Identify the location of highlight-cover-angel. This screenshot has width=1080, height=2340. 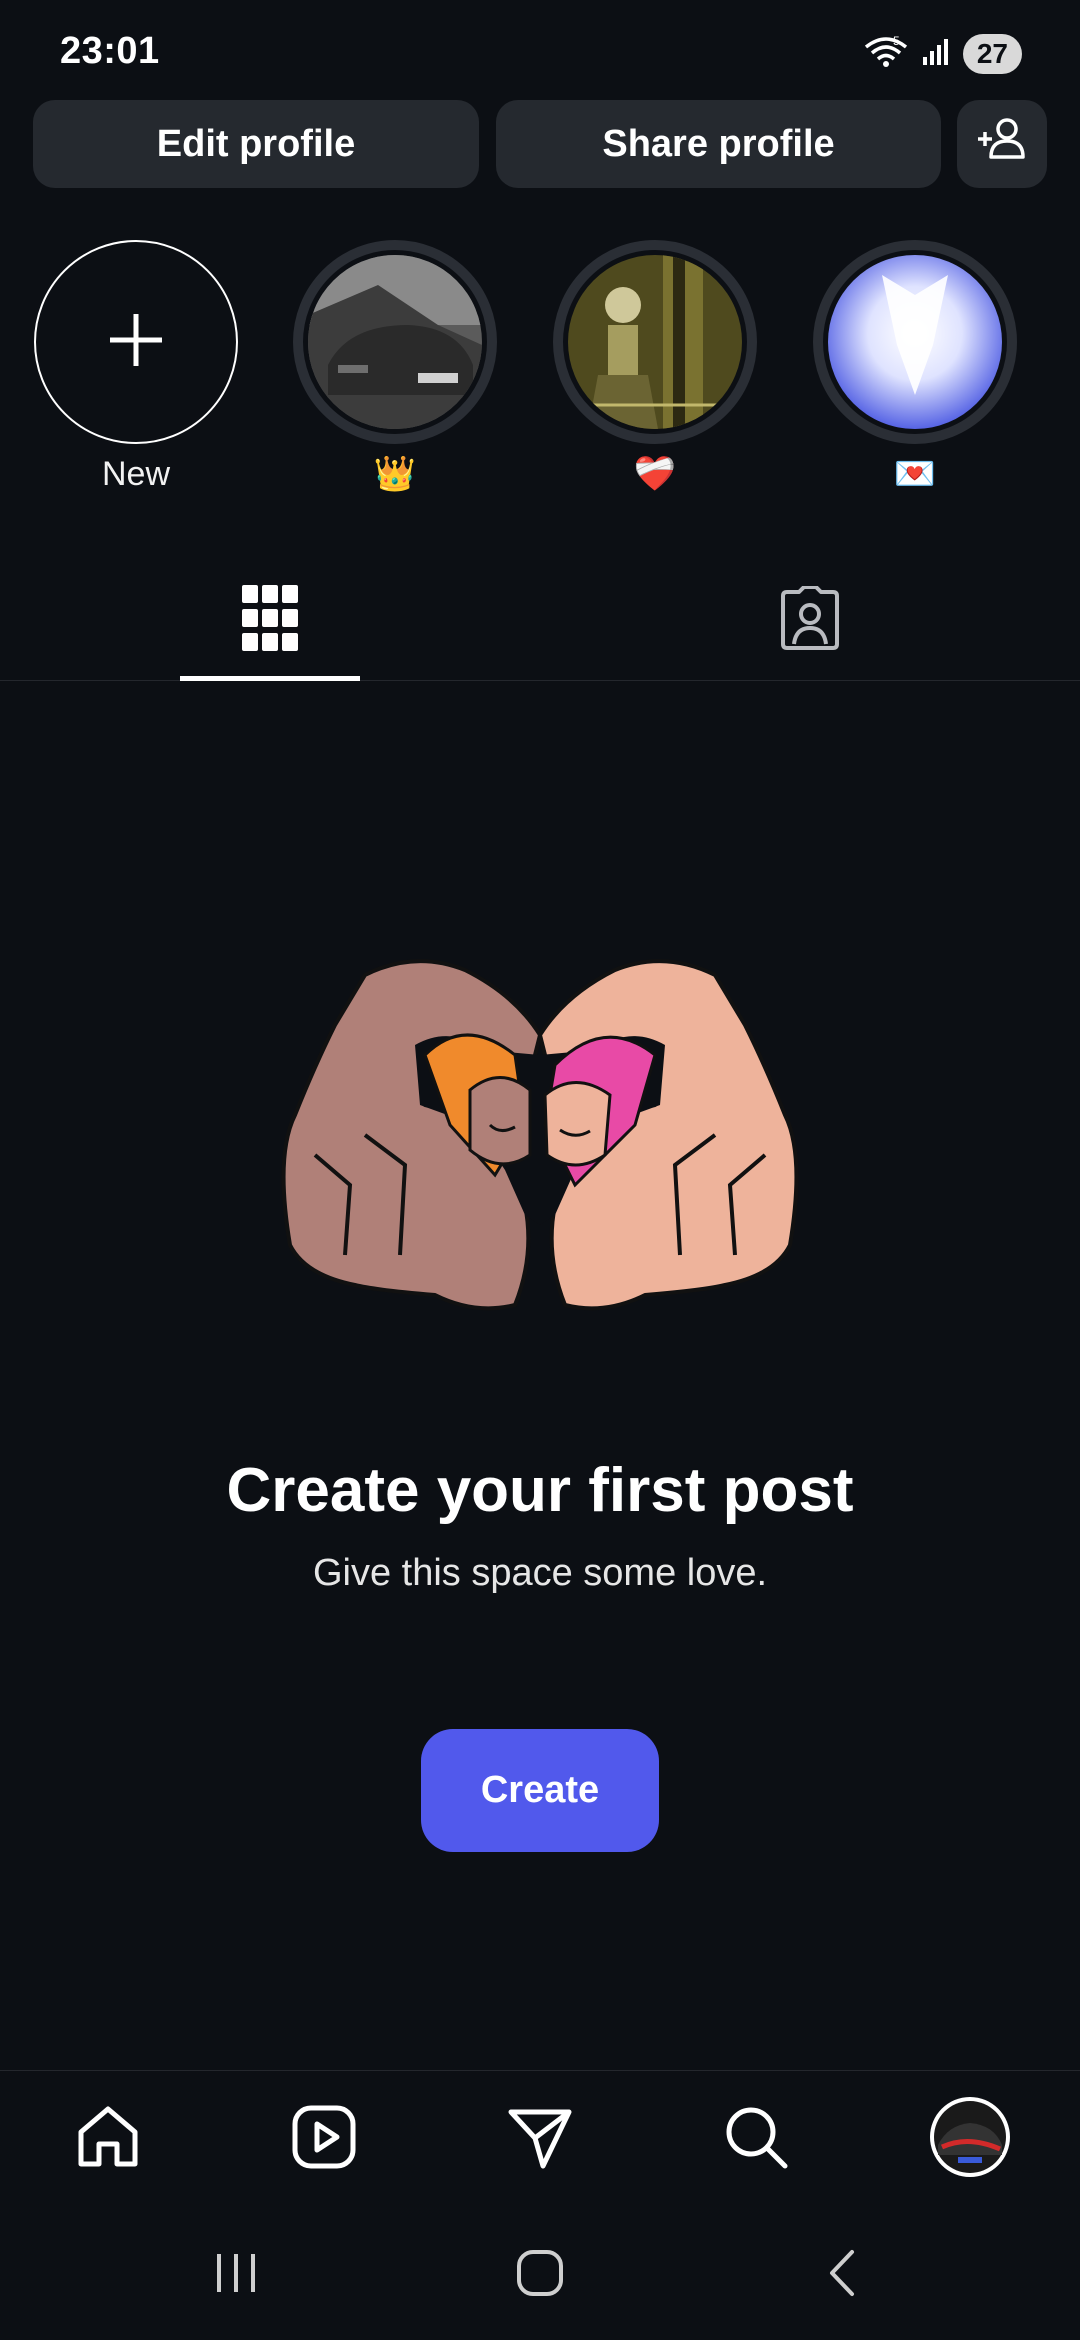
(915, 342).